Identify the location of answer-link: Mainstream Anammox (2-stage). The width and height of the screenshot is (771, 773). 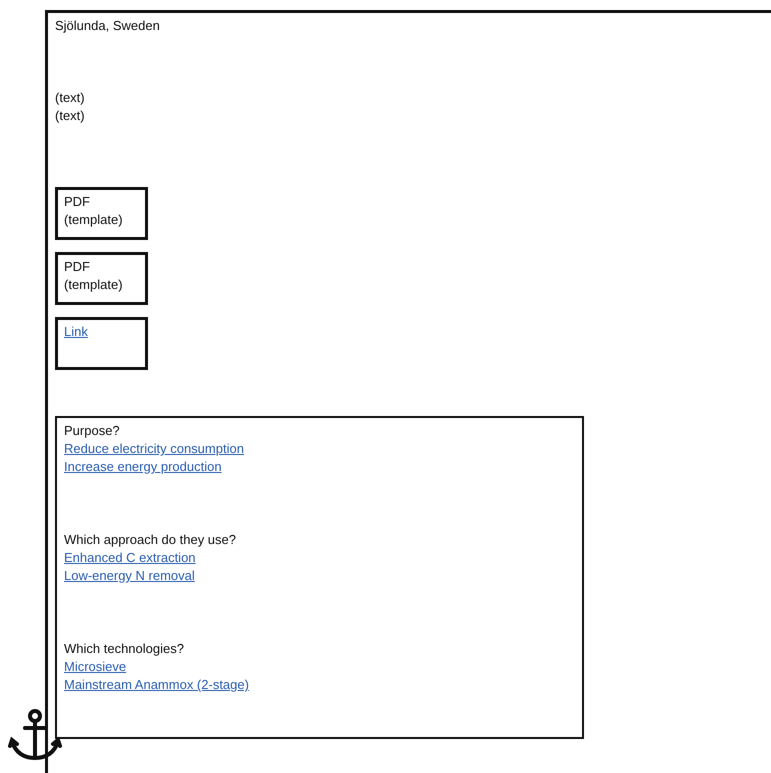
(156, 684).